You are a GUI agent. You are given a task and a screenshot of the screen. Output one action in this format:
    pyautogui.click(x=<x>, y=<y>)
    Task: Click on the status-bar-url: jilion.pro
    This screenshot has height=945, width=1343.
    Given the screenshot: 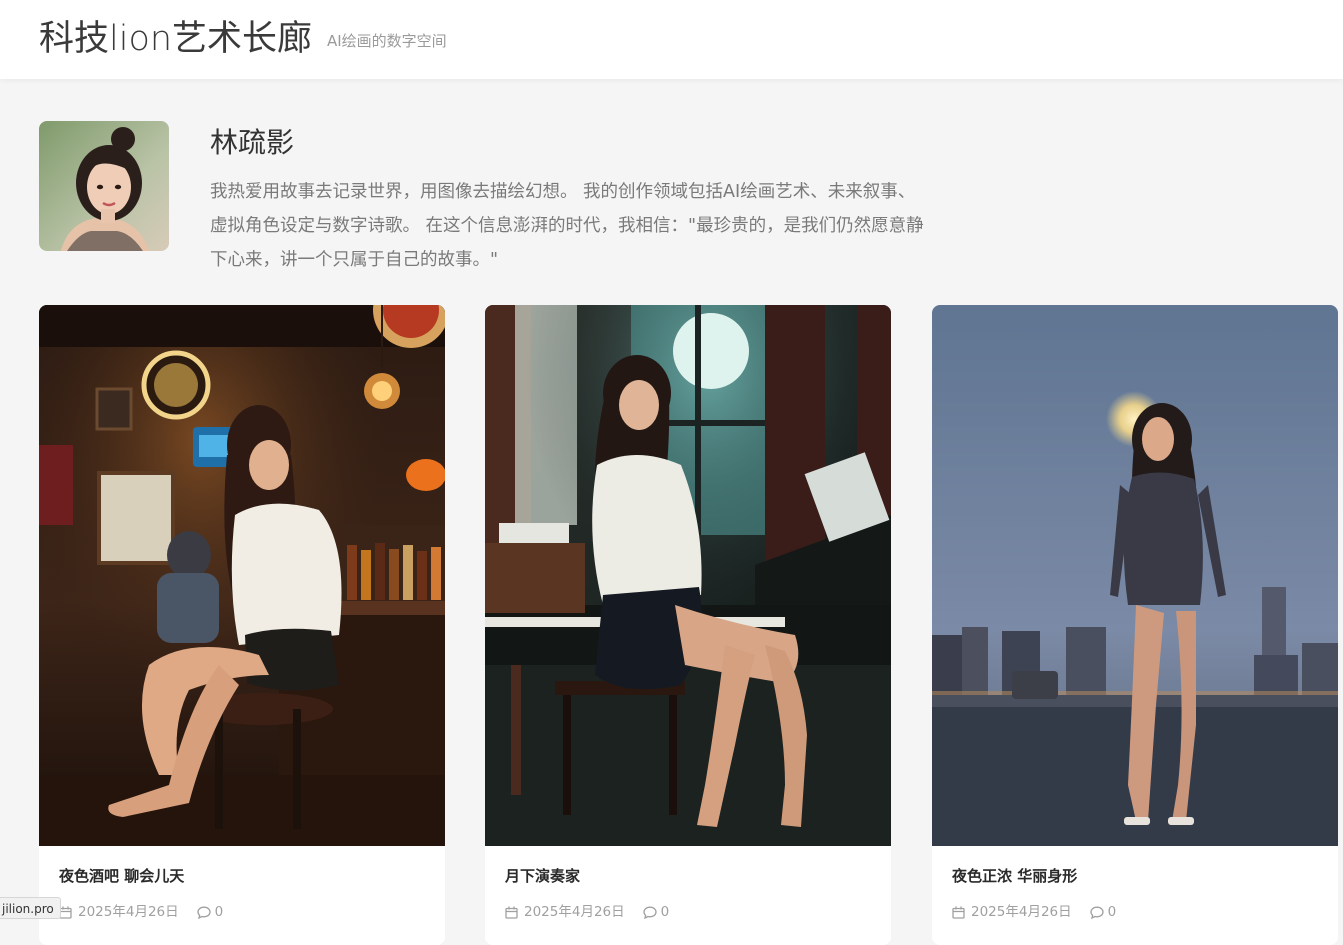 What is the action you would take?
    pyautogui.click(x=30, y=908)
    